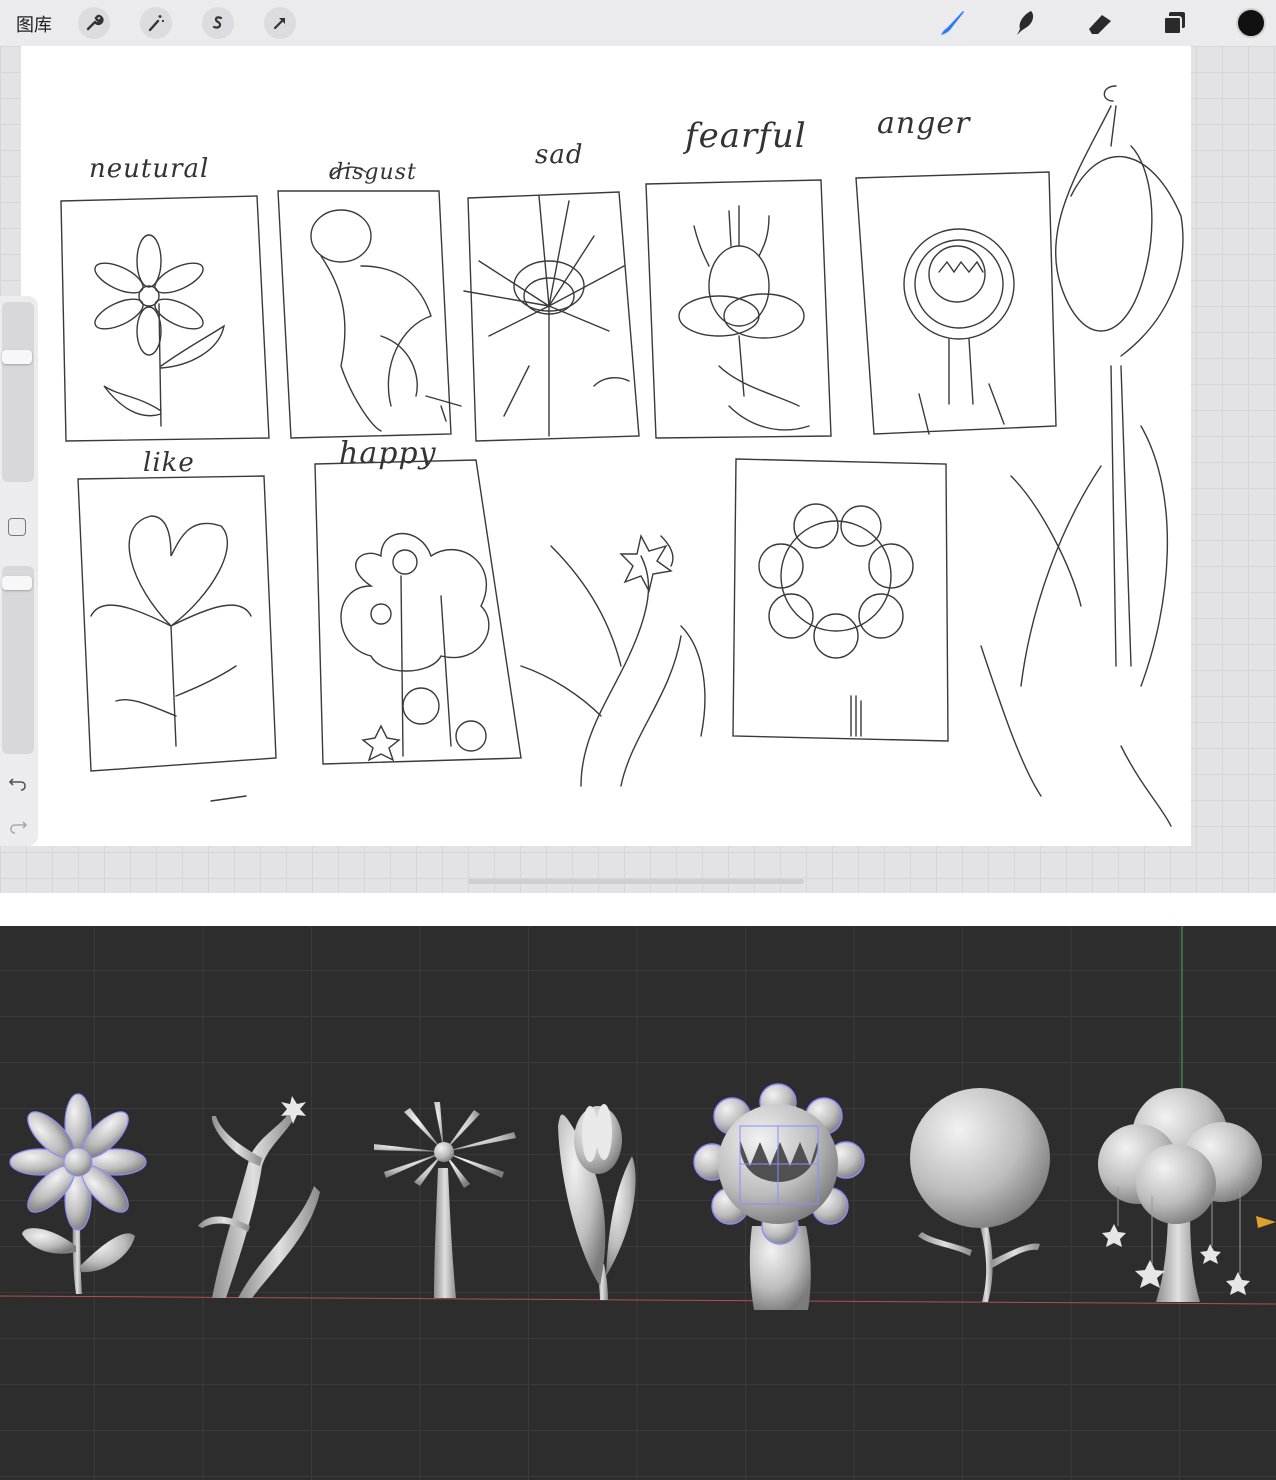 The width and height of the screenshot is (1276, 1480). Describe the element at coordinates (1100, 23) in the screenshot. I see `eraser-icon` at that location.